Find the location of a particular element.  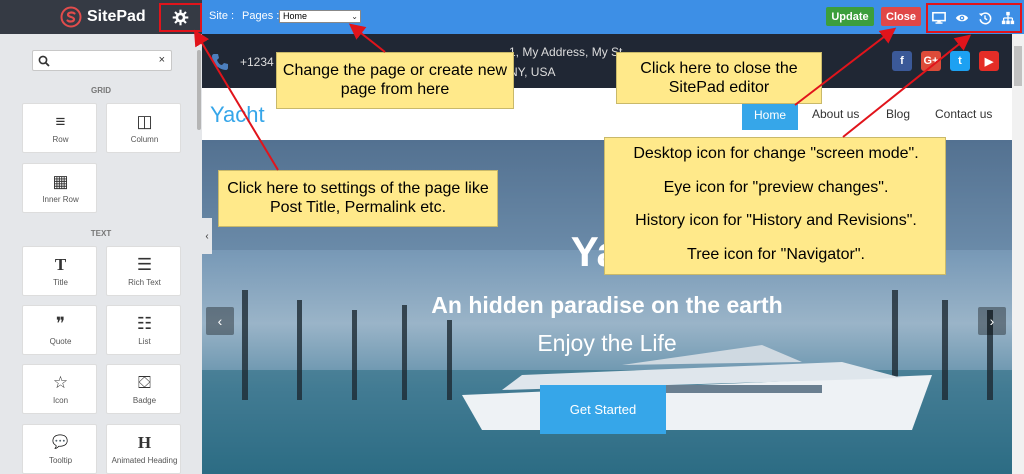

widget-label: Tooltip is located at coordinates (60, 460).